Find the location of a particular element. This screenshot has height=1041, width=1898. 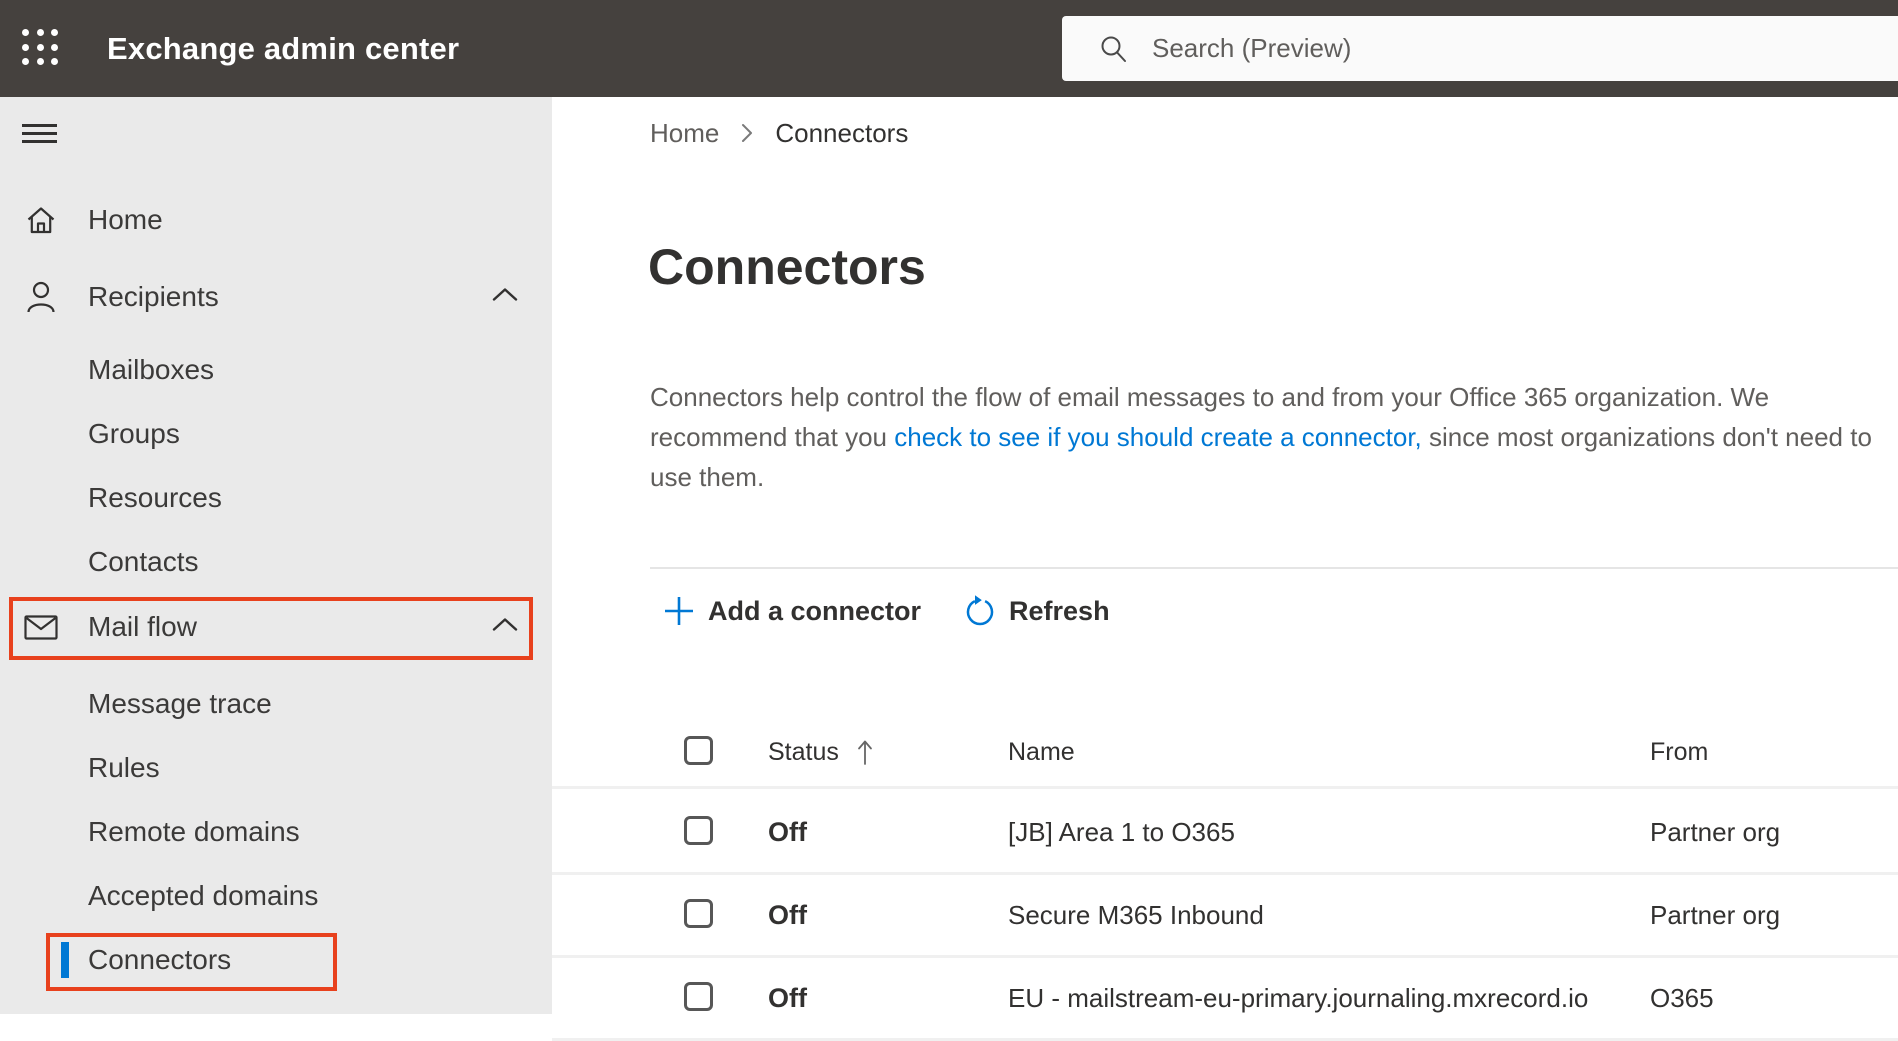

sidebar-item-label: Groups is located at coordinates (134, 433).